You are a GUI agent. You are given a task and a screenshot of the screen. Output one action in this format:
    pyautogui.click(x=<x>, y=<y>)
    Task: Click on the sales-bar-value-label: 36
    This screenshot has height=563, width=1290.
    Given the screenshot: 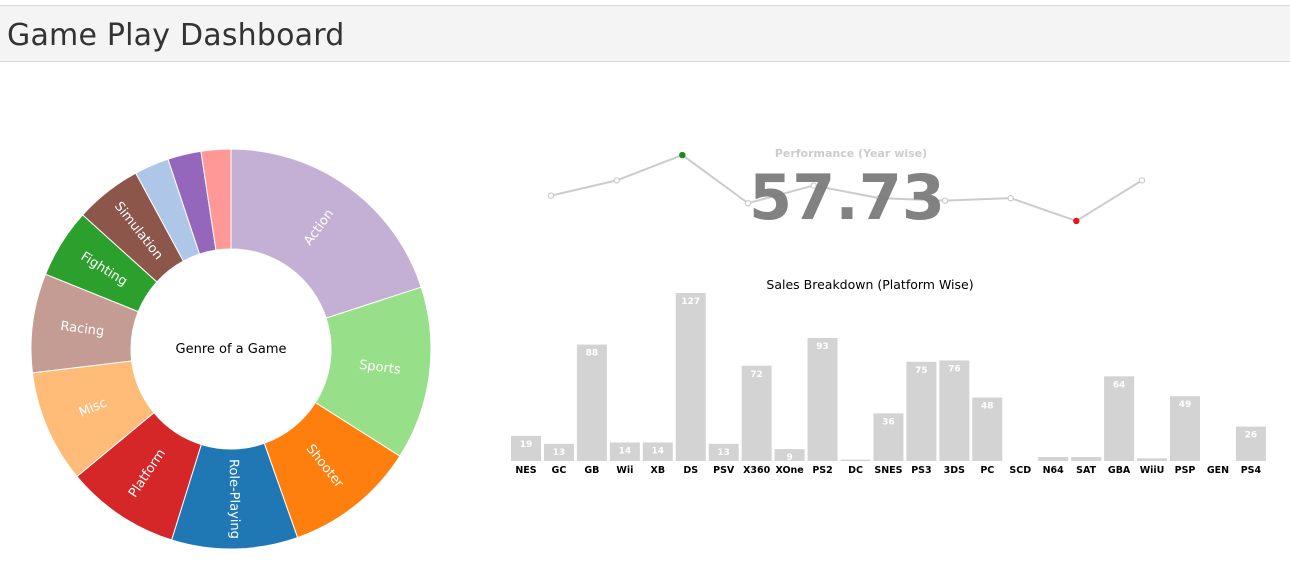 What is the action you would take?
    pyautogui.click(x=888, y=422)
    